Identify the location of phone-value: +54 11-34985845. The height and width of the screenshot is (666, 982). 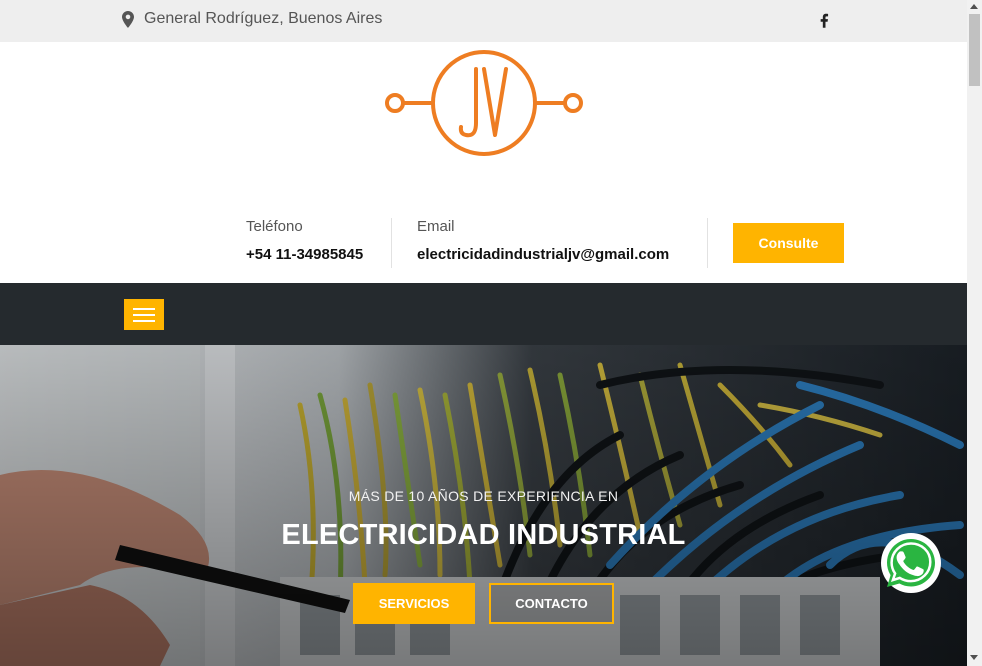
(304, 254).